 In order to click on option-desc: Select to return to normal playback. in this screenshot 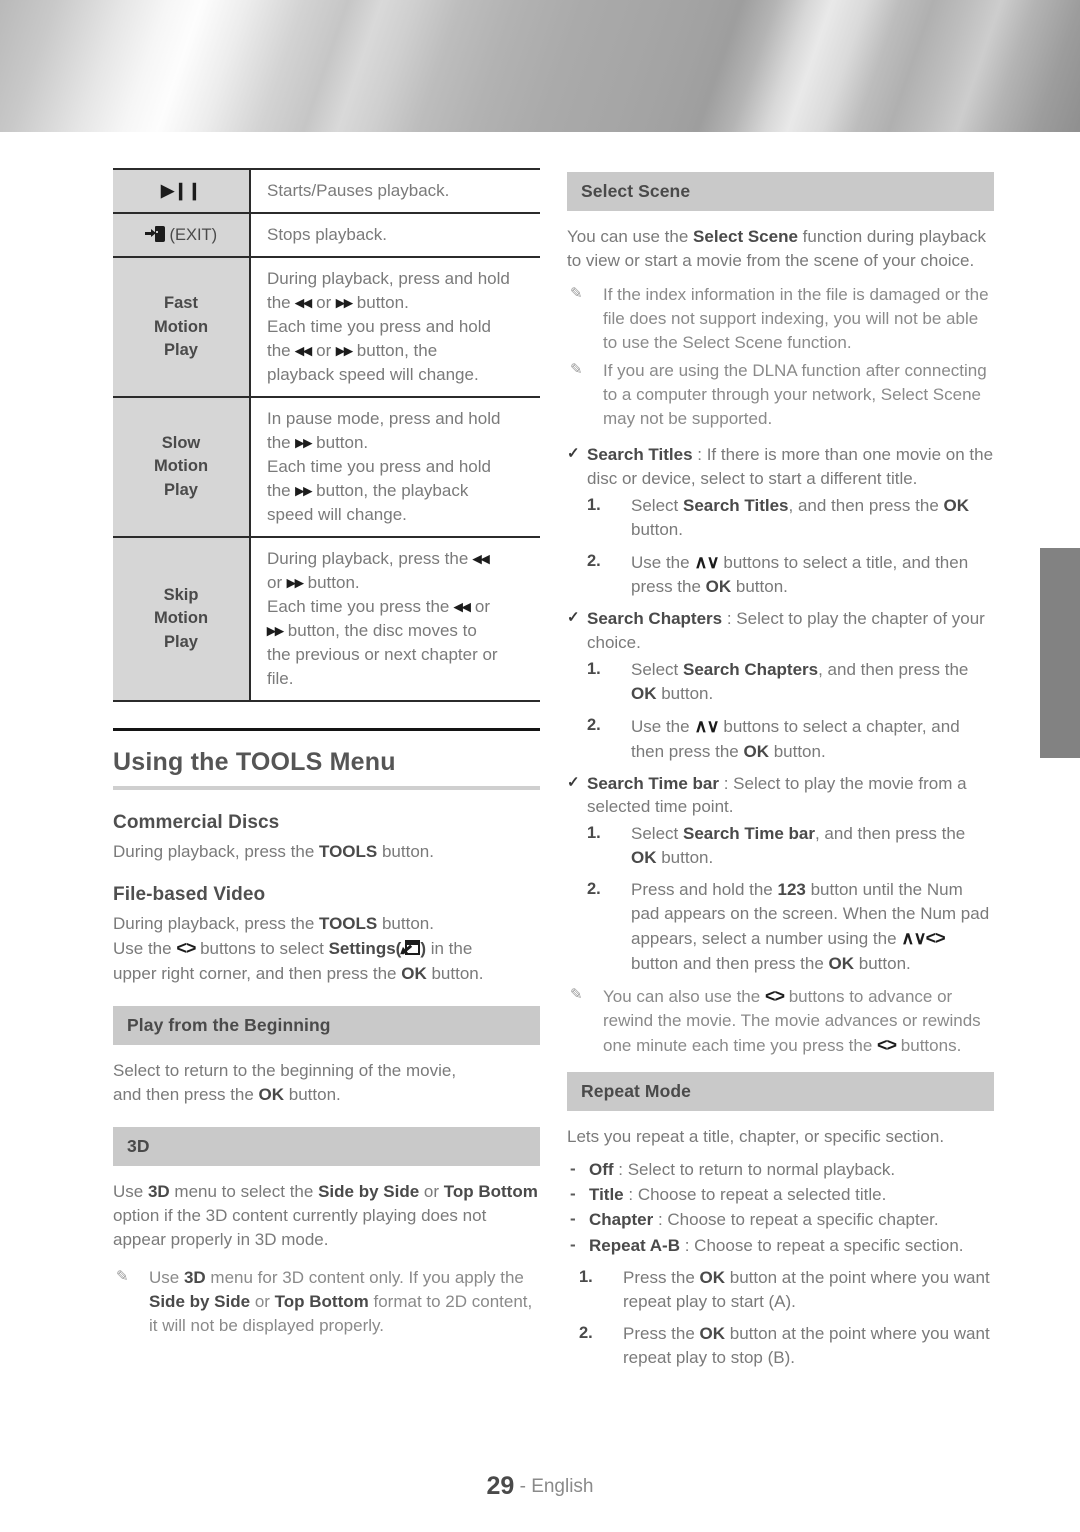, I will do `click(761, 1169)`.